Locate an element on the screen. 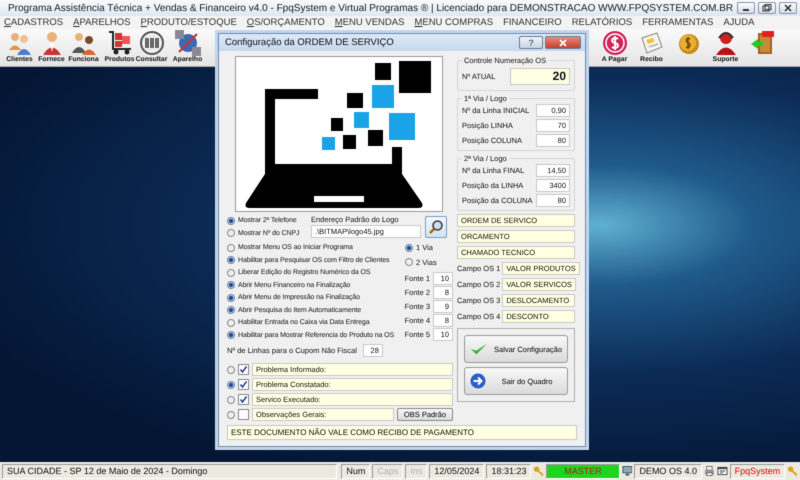 The height and width of the screenshot is (480, 800). status-brand: FpqSystem is located at coordinates (758, 471).